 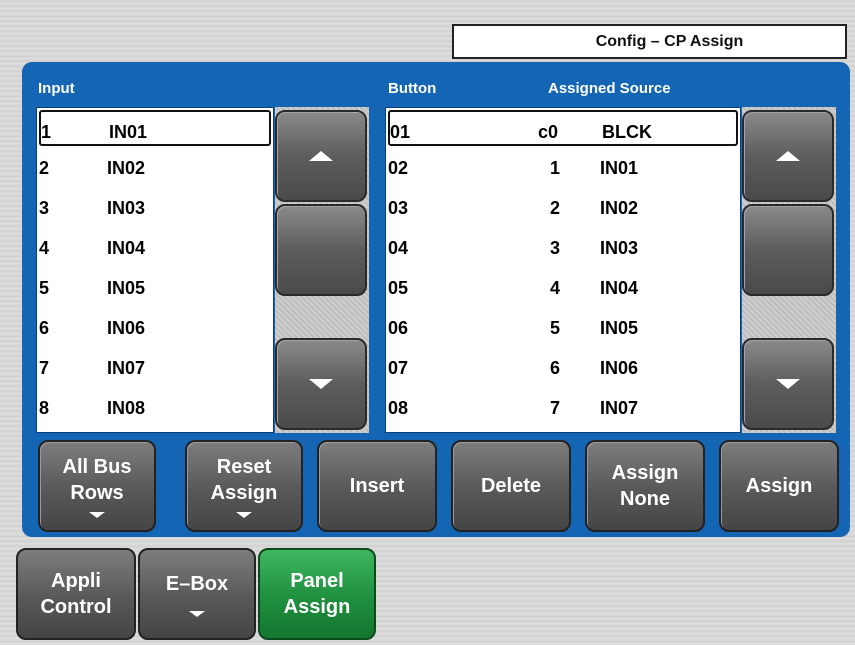 What do you see at coordinates (126, 288) in the screenshot?
I see `input-name: IN05` at bounding box center [126, 288].